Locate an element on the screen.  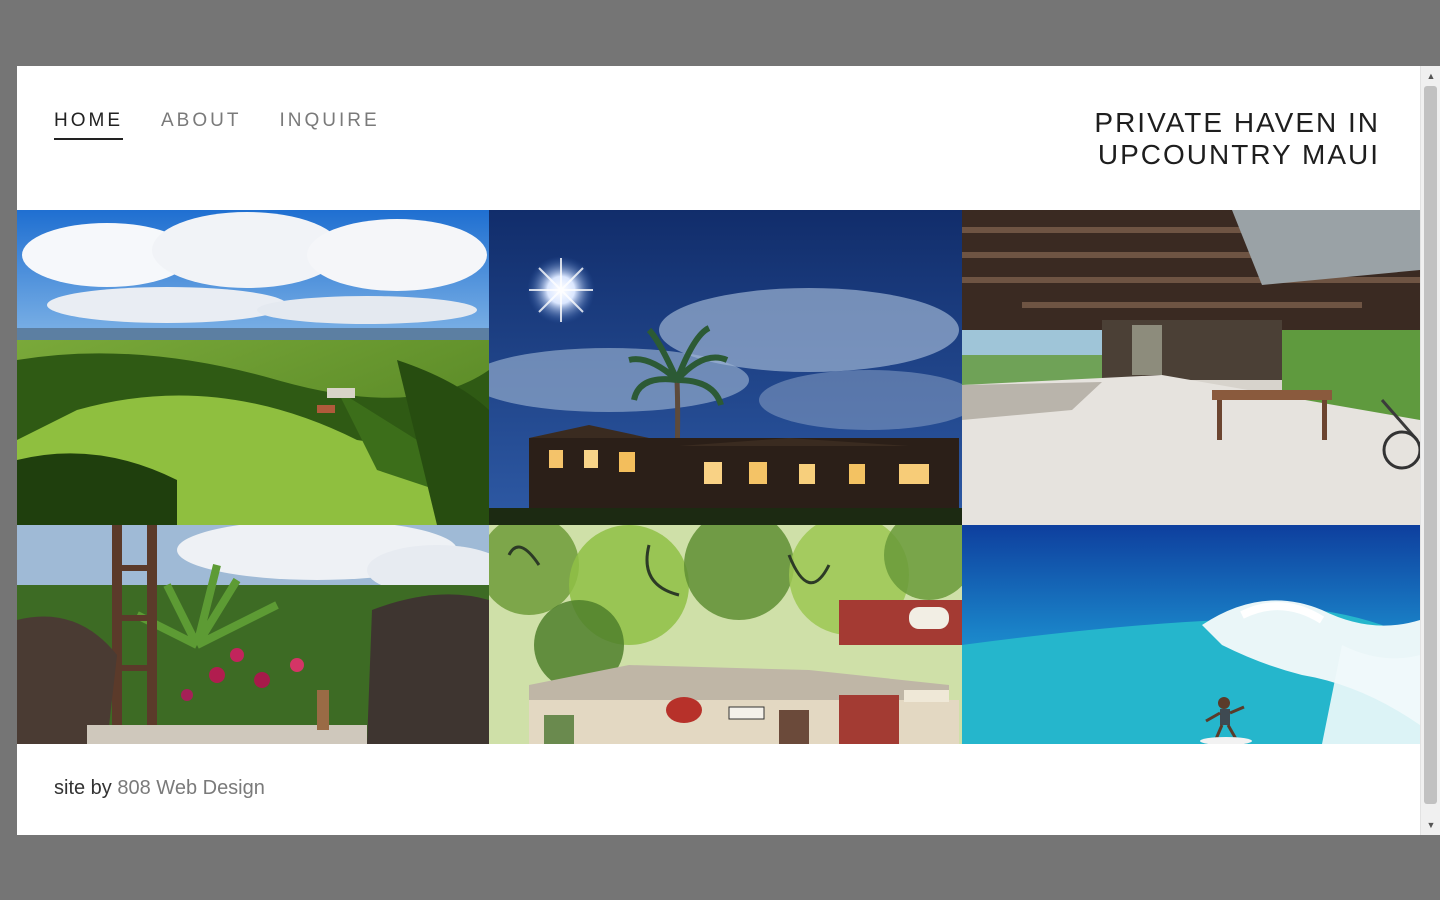
pavilion-image is located at coordinates (1191, 367).